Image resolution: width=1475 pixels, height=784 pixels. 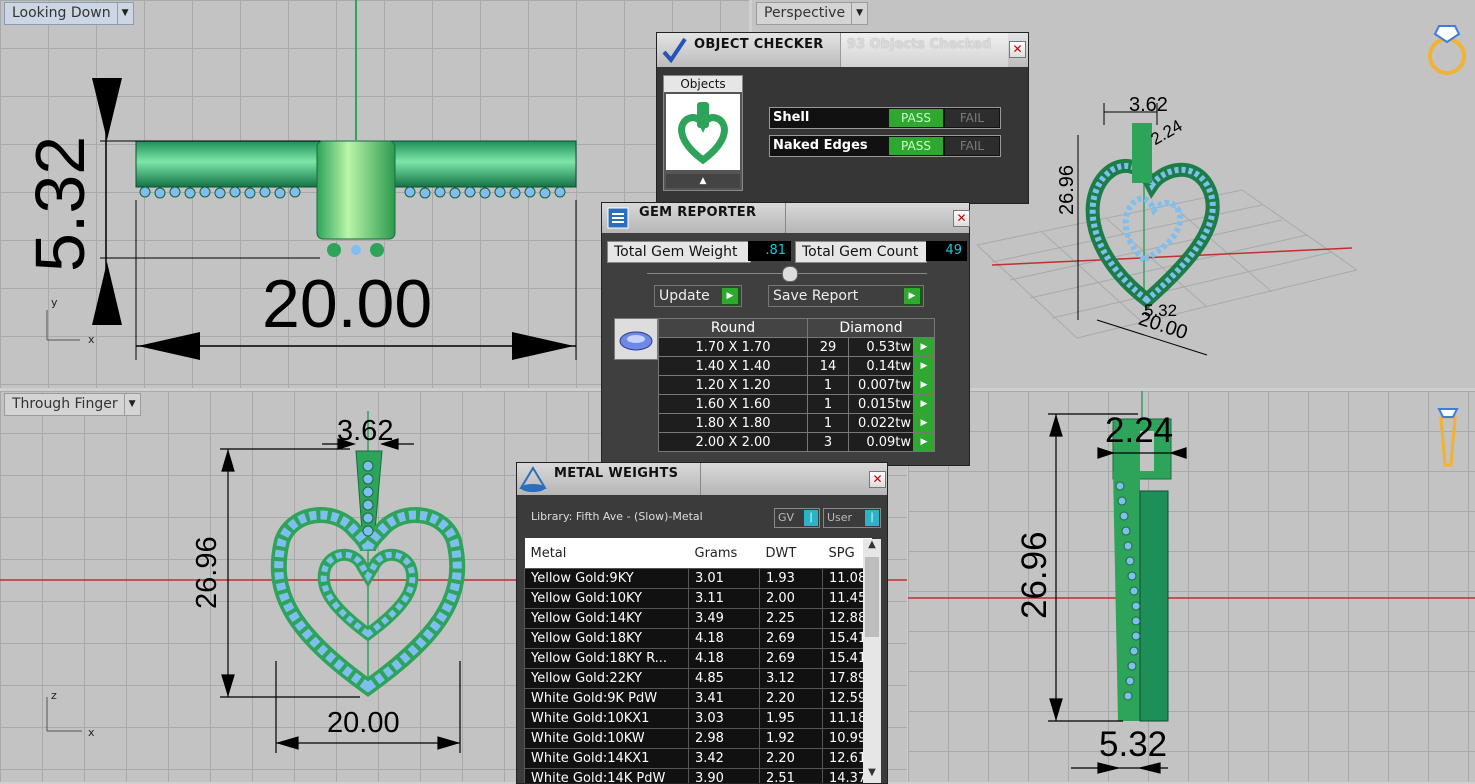 What do you see at coordinates (881, 442) in the screenshot?
I see `gem-weight: 0.09tw` at bounding box center [881, 442].